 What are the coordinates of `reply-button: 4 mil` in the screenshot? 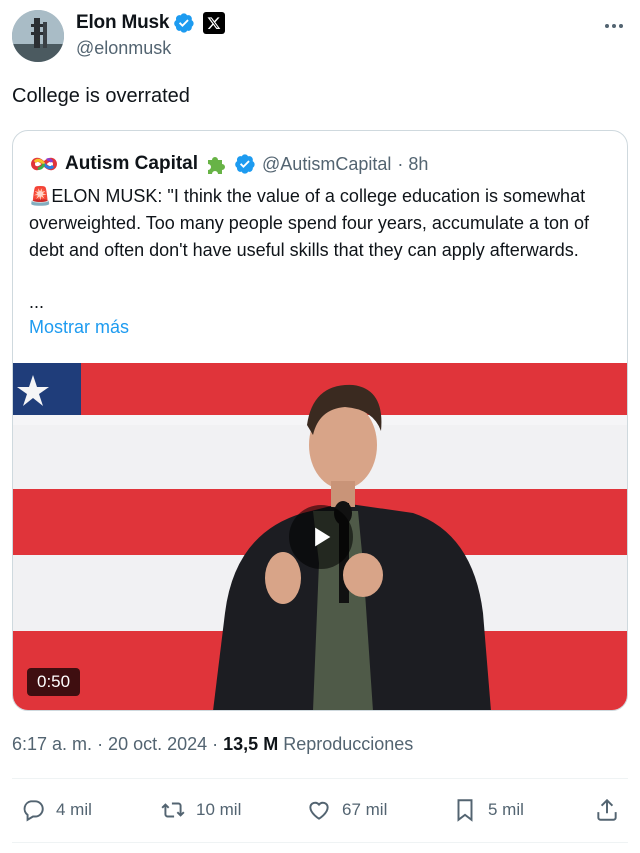 It's located at (56, 810).